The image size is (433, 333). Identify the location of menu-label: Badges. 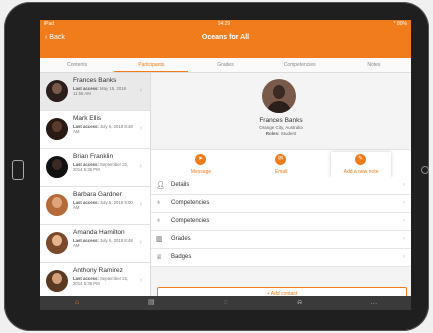
(181, 257).